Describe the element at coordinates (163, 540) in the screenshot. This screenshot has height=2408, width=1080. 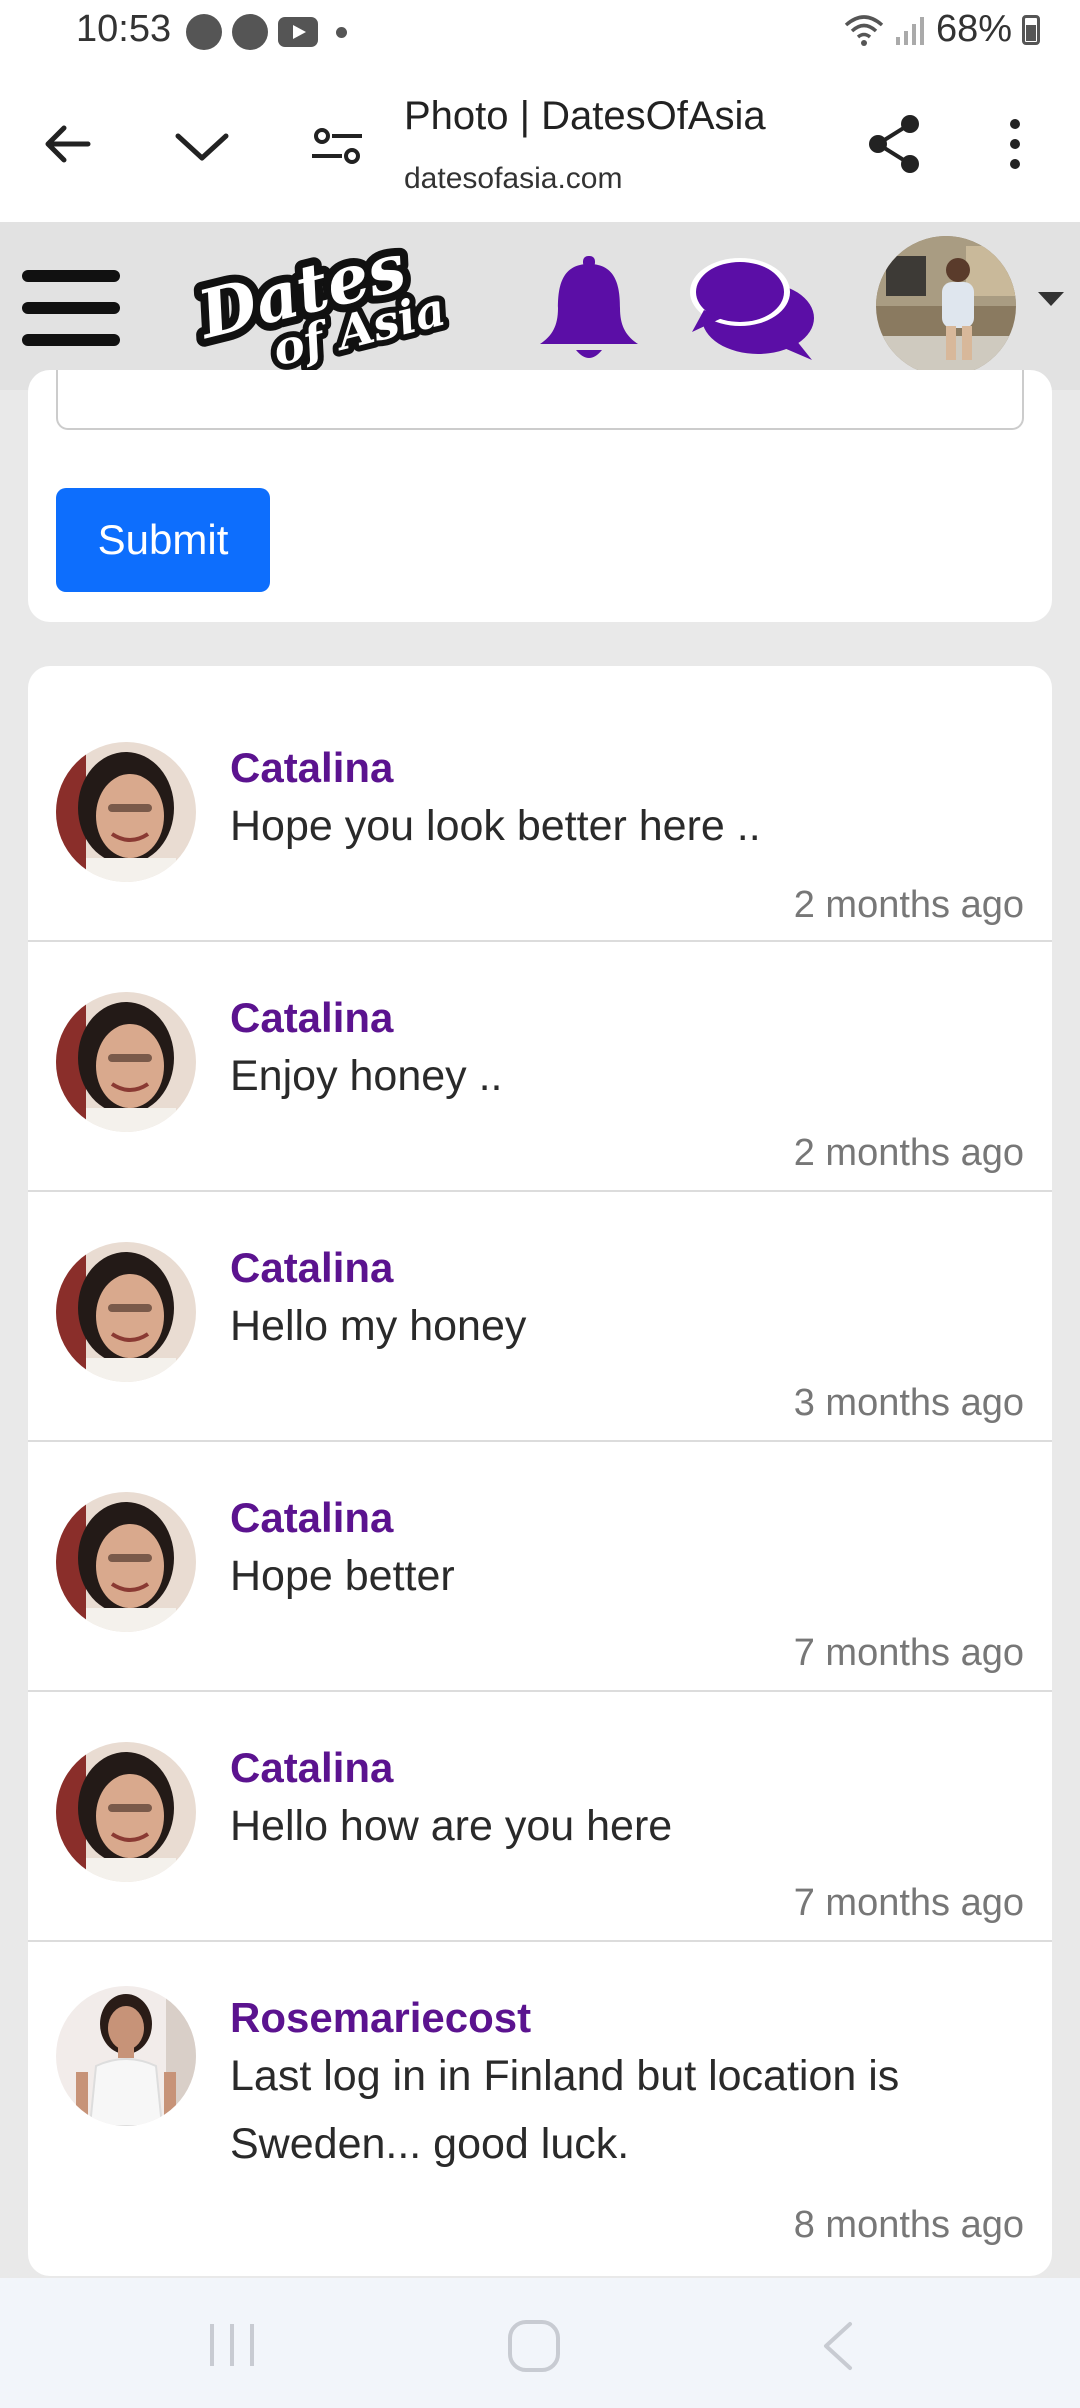
I see `submit-button: Submit` at that location.